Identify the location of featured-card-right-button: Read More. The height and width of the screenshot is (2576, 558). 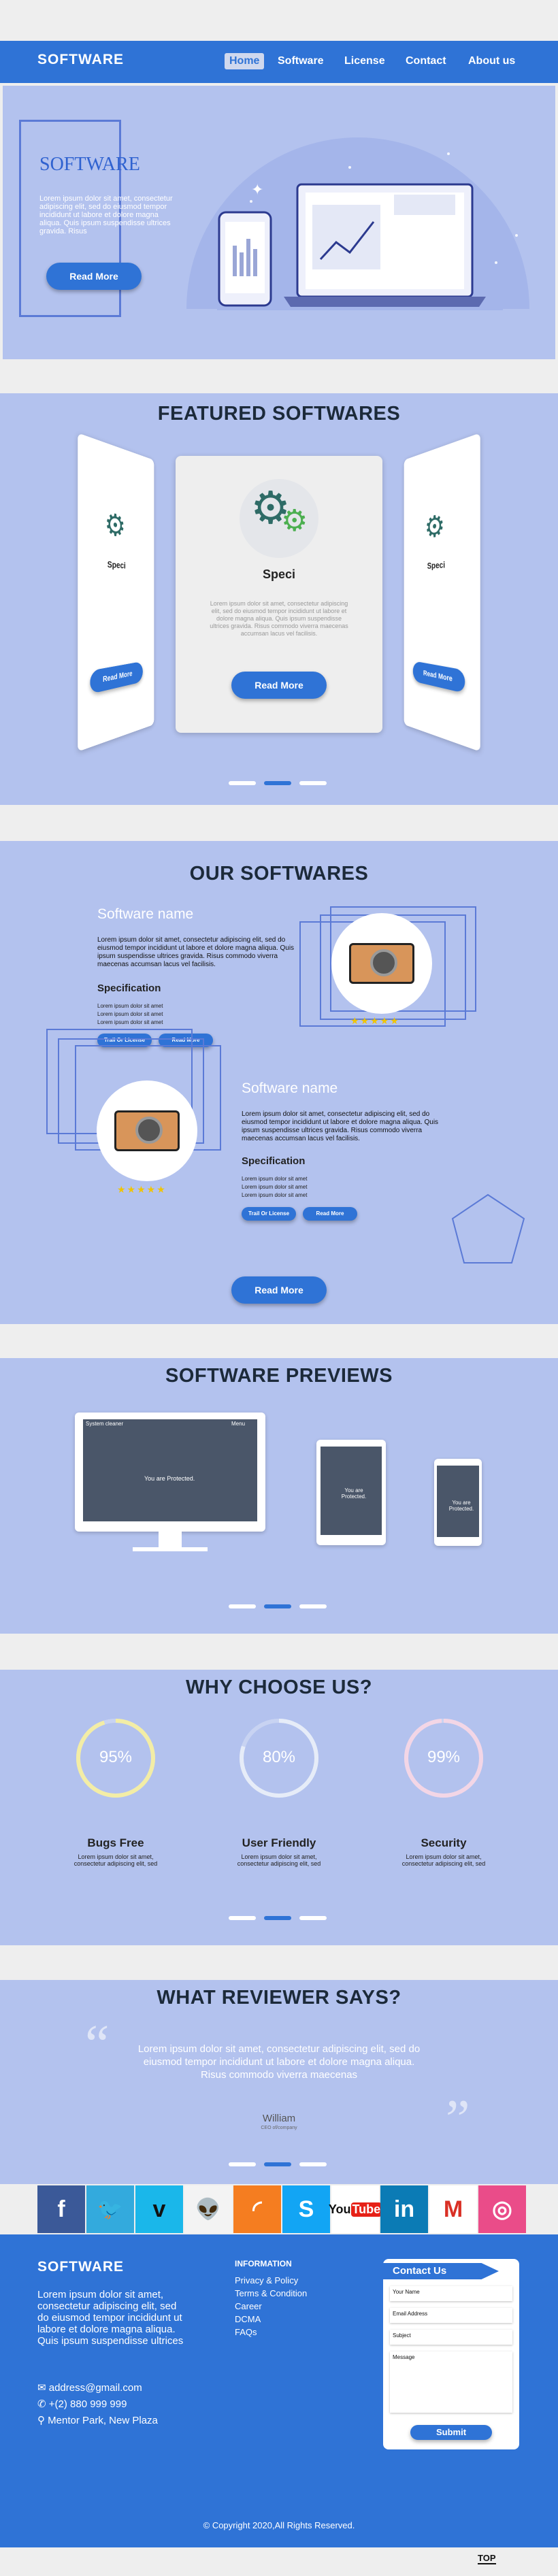
(439, 677).